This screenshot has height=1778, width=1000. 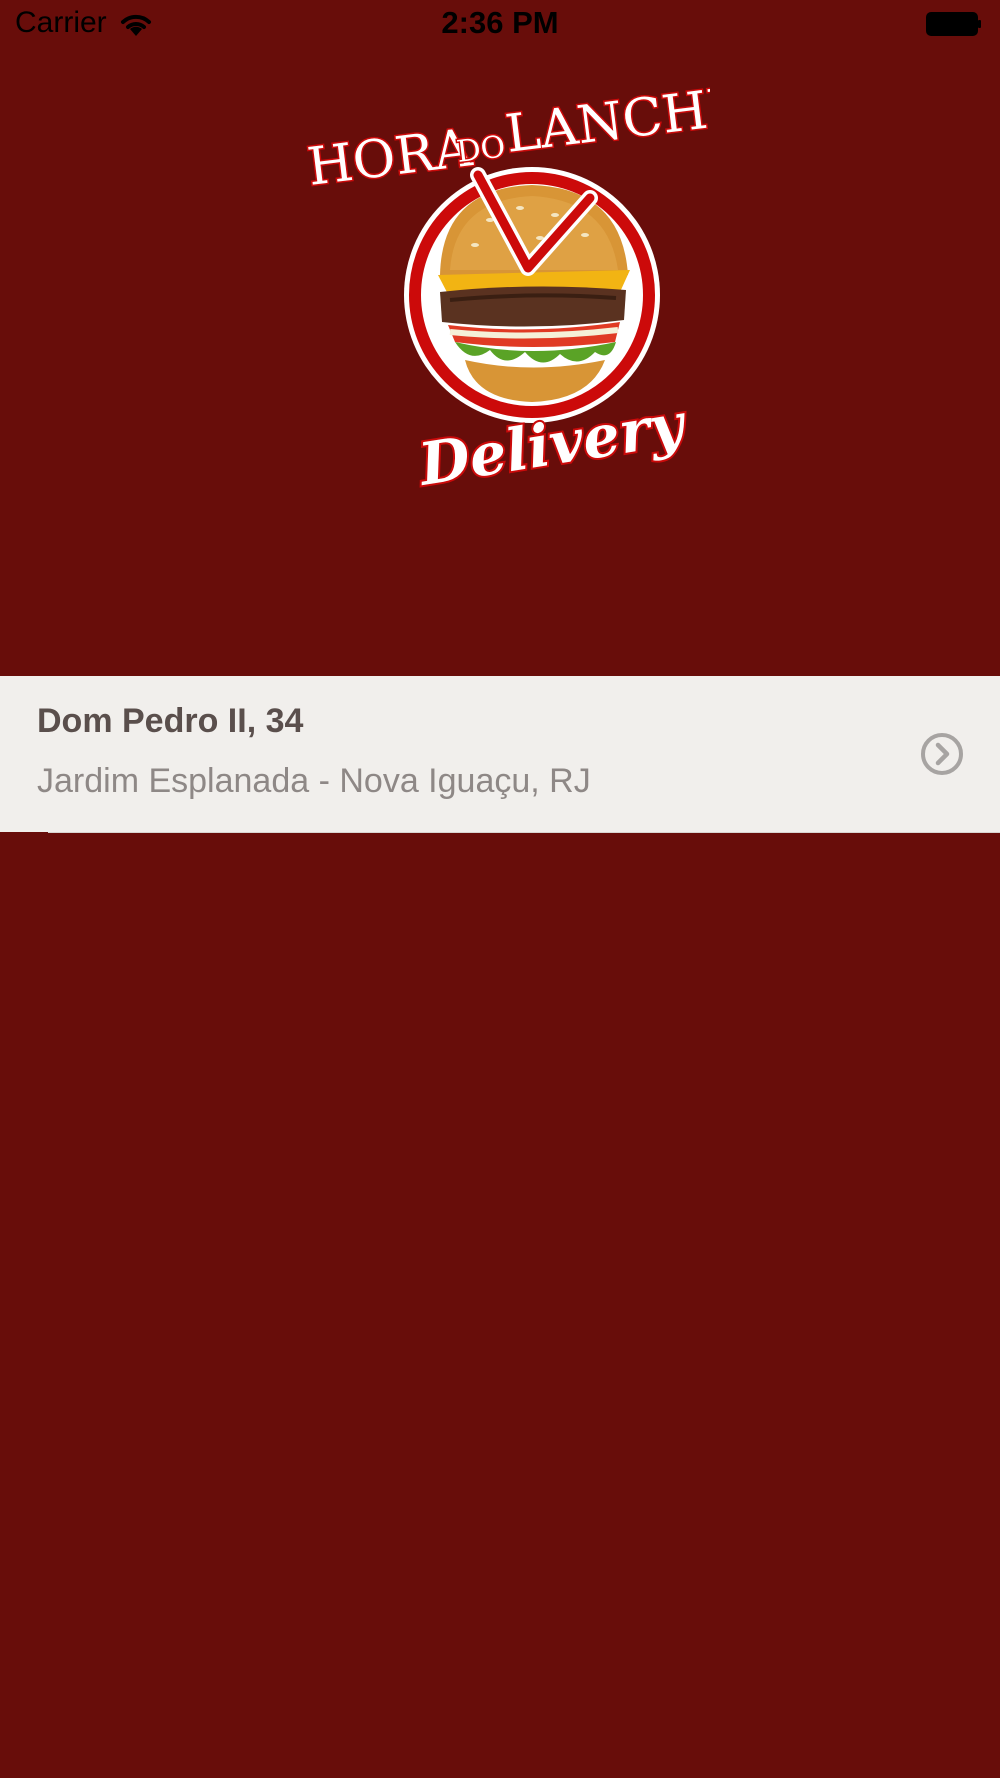 What do you see at coordinates (170, 721) in the screenshot?
I see `address-street: Dom Pedro II, 34` at bounding box center [170, 721].